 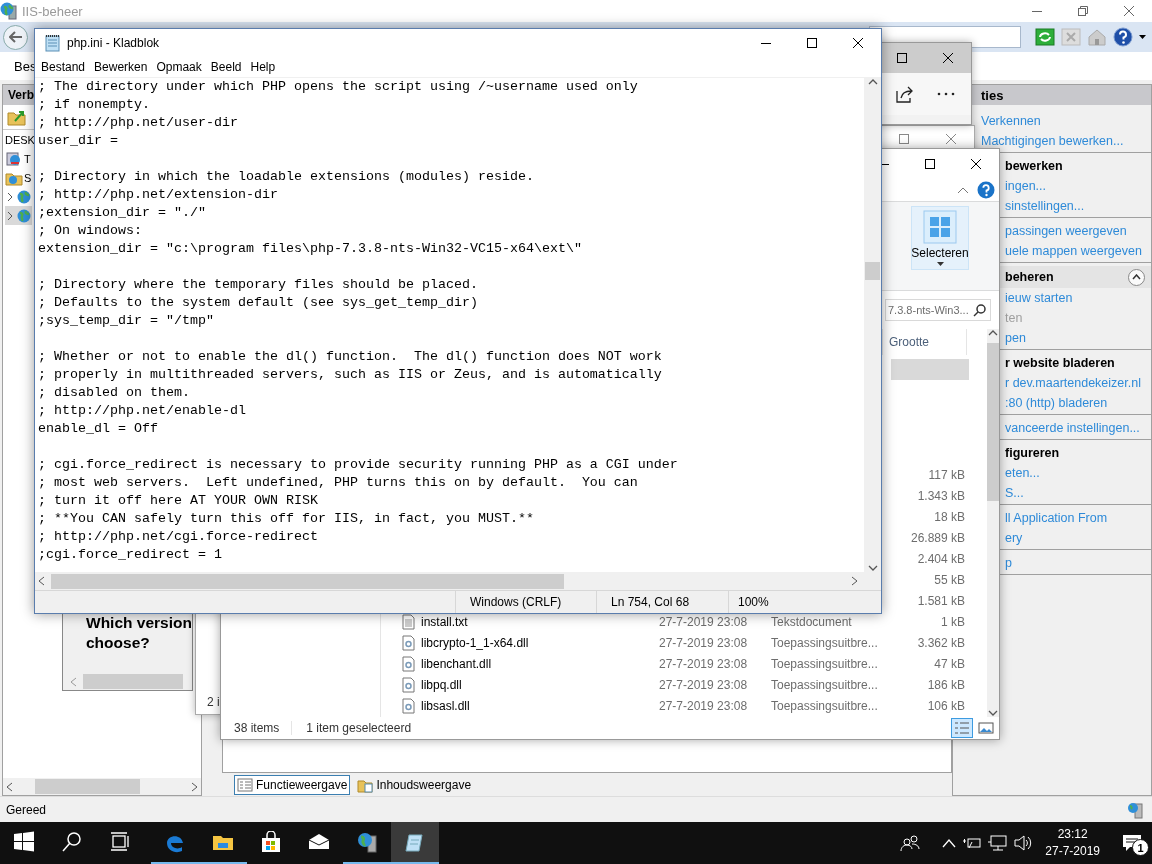 I want to click on file-row: libsasl.dll 27-7-2019 23:08 Toepassingsuitbre... 106 kB, so click(x=680, y=705).